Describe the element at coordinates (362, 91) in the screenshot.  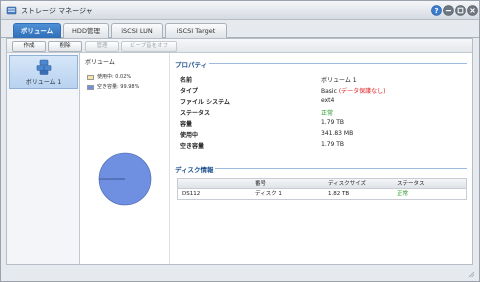
I see `prop-type-note: (データ保護なし)` at that location.